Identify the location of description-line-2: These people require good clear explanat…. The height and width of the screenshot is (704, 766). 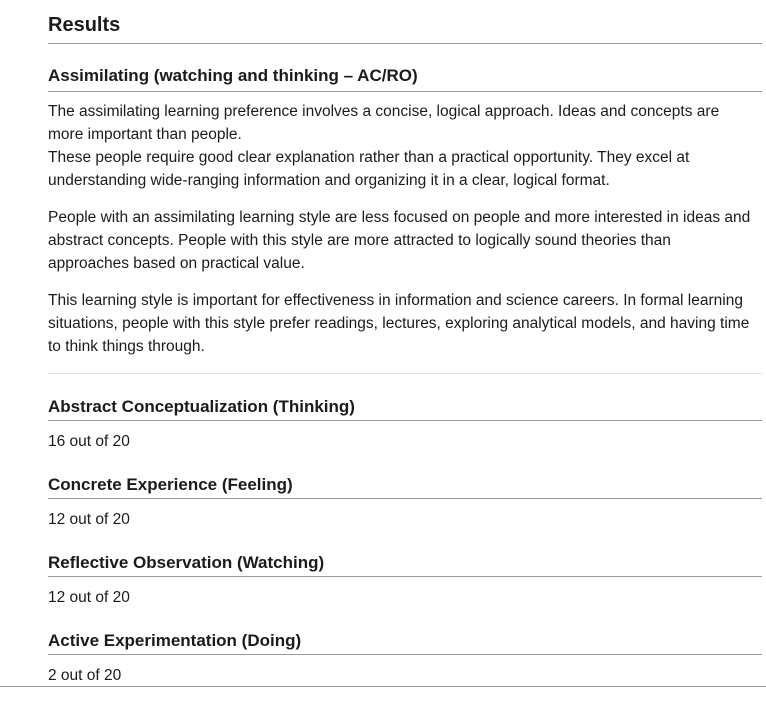
(369, 169).